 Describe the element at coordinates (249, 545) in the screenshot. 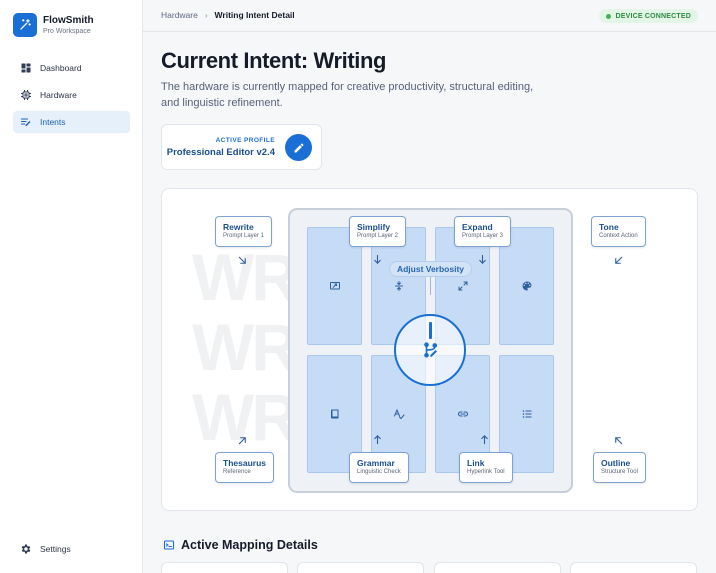

I see `mapping-title-text: Active Mapping Details` at that location.